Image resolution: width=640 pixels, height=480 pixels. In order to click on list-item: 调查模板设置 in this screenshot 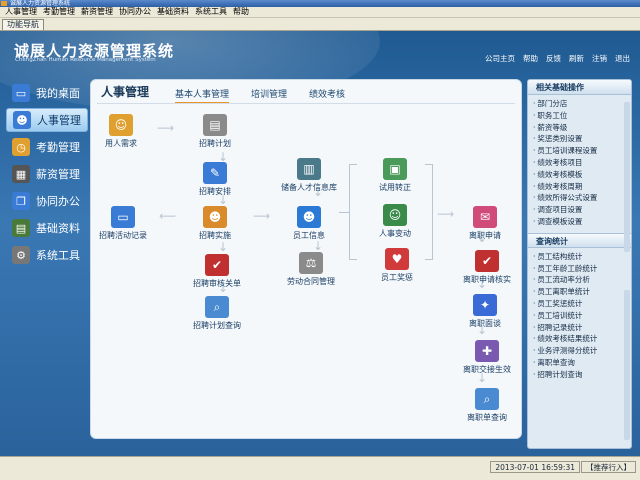, I will do `click(582, 222)`.